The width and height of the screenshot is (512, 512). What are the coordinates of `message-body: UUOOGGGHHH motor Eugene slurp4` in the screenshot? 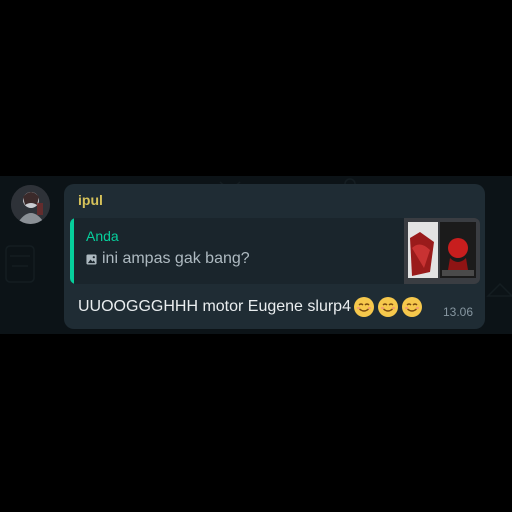 It's located at (250, 307).